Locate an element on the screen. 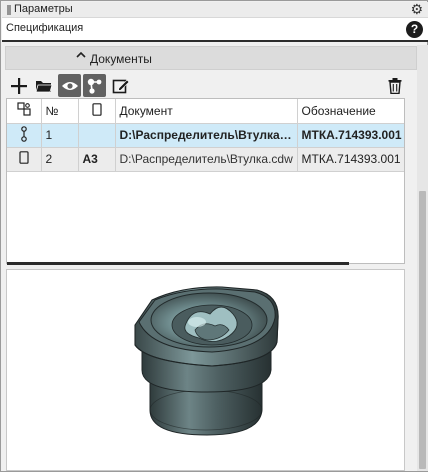  plus-icon is located at coordinates (18, 85).